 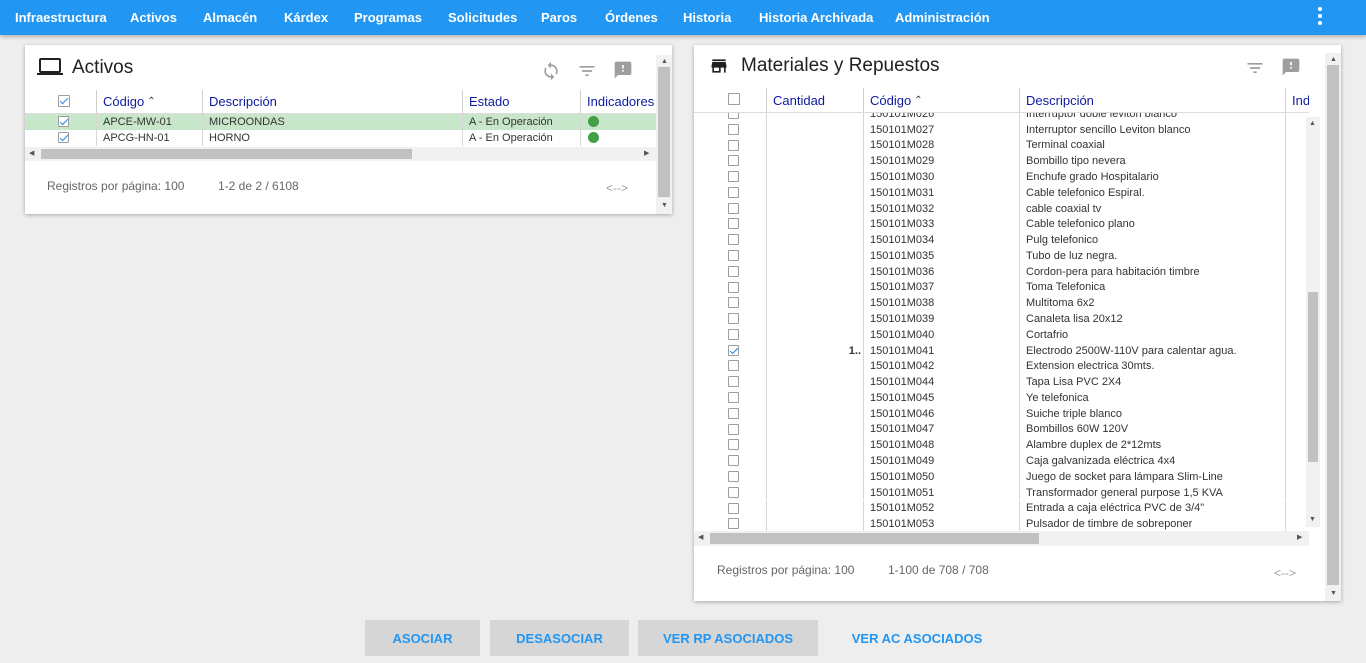 What do you see at coordinates (340, 138) in the screenshot?
I see `table-row: APCG-HN-01 HORNO A - En Operación` at bounding box center [340, 138].